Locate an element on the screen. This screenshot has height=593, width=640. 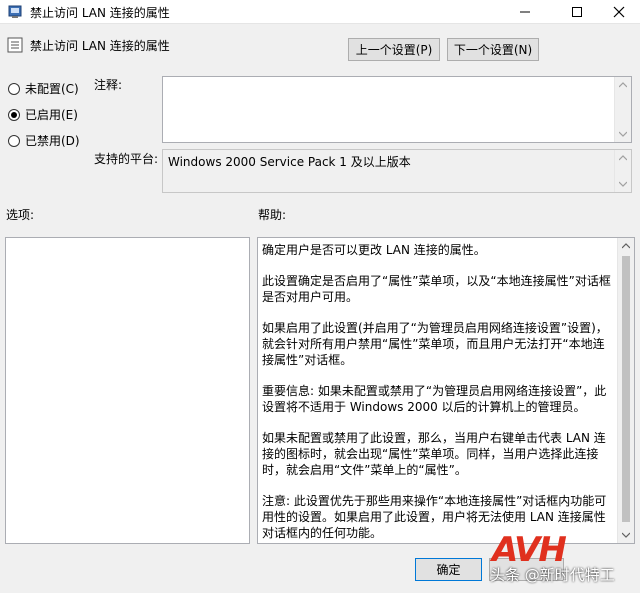
options-label: 选项: is located at coordinates (20, 215).